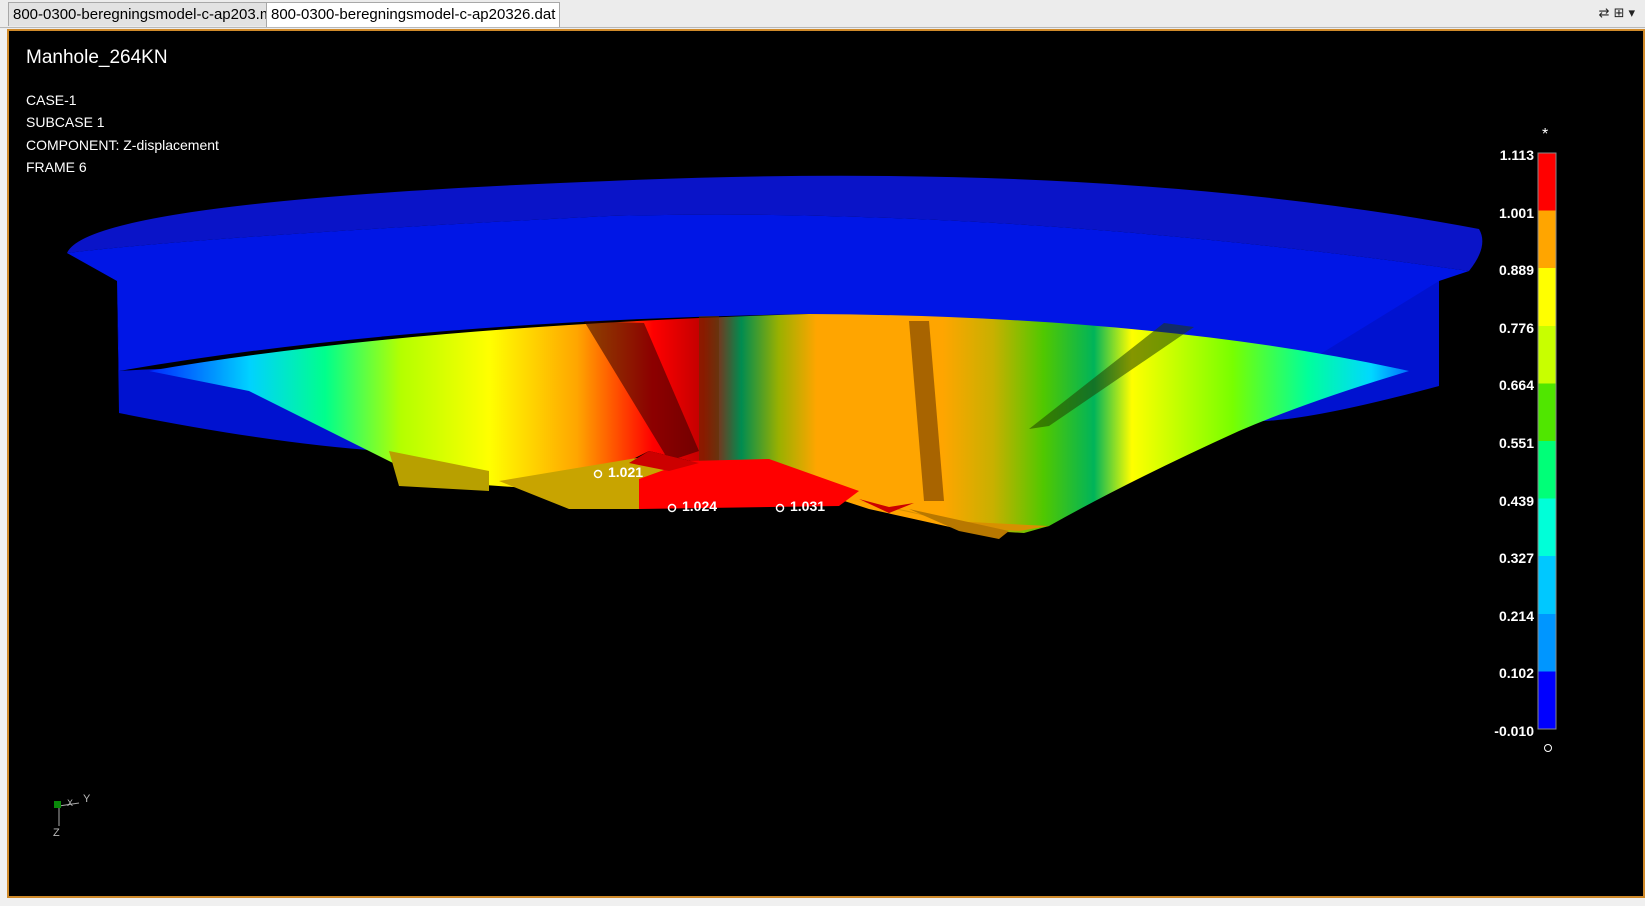 The height and width of the screenshot is (906, 1645). What do you see at coordinates (65, 122) in the screenshot?
I see `subcase-label: SUBCASE 1` at bounding box center [65, 122].